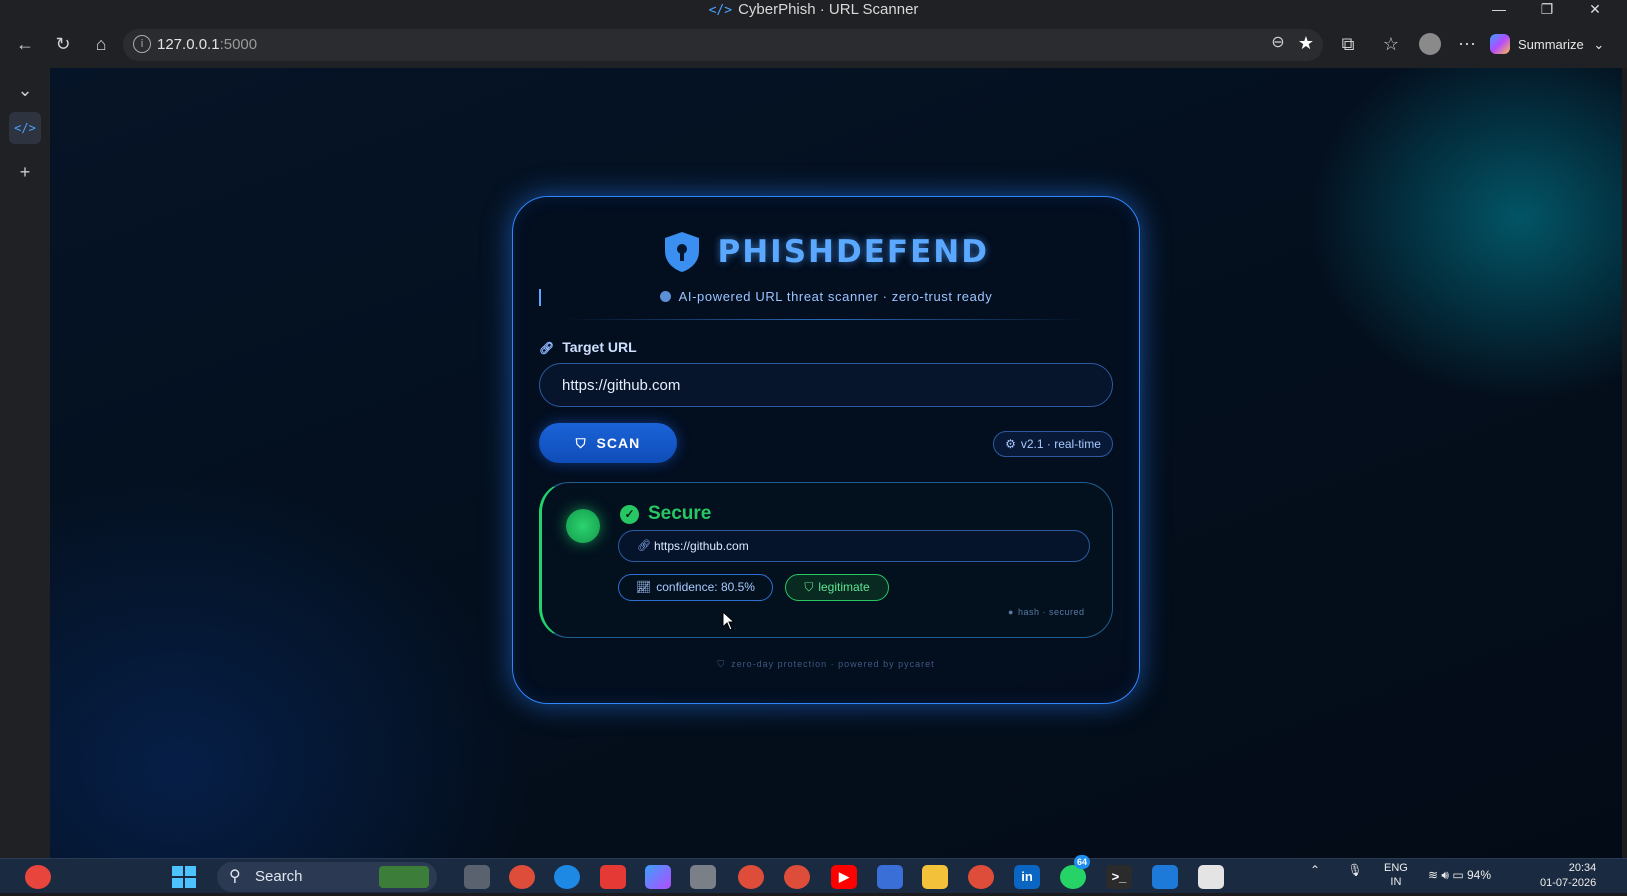 Image resolution: width=1627 pixels, height=896 pixels. What do you see at coordinates (25, 172) in the screenshot?
I see `new-tab-button: +` at bounding box center [25, 172].